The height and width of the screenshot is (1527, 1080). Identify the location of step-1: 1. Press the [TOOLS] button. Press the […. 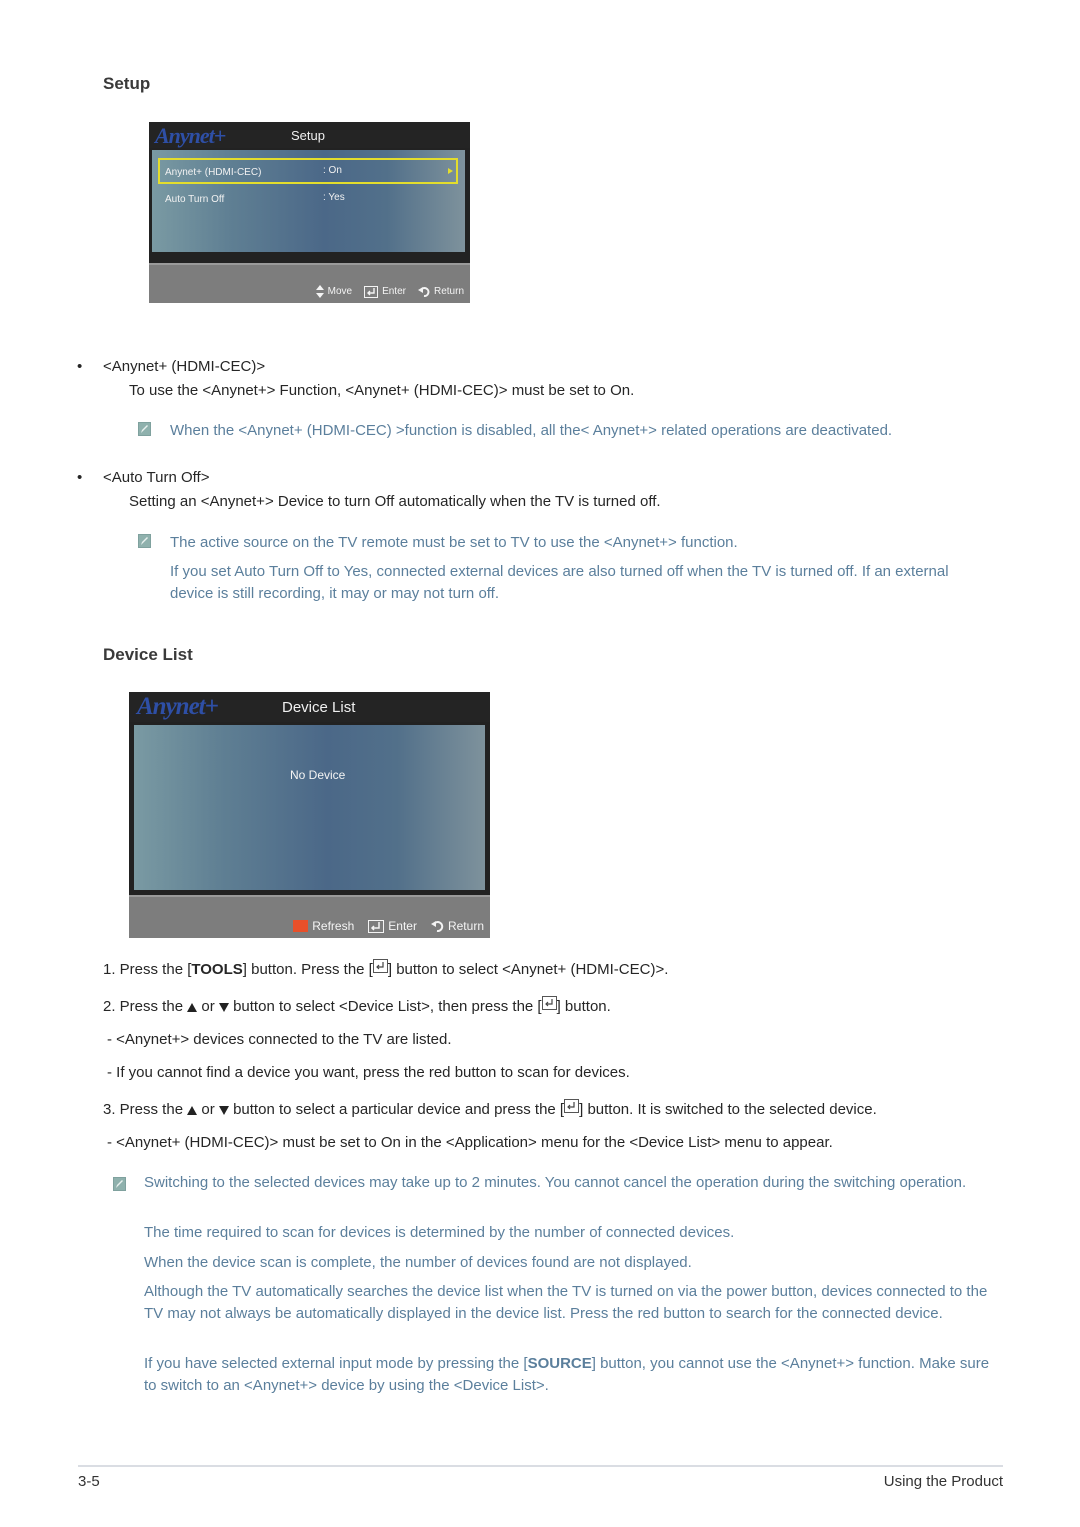
(386, 968).